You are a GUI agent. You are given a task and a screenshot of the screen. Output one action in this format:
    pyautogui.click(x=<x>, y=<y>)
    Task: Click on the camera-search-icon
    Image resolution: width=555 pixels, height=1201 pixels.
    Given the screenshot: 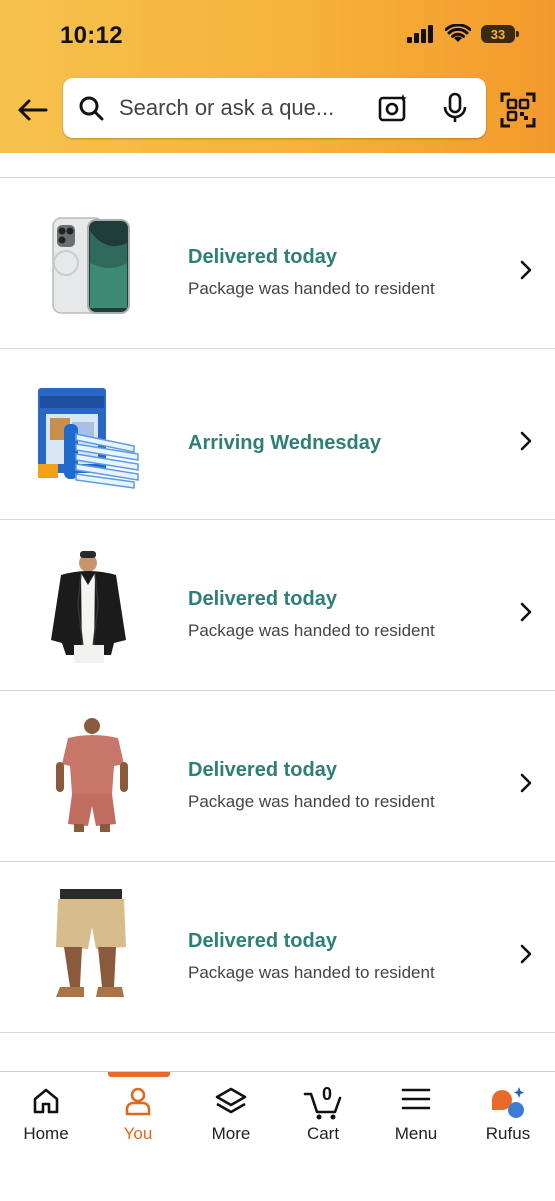 What is the action you would take?
    pyautogui.click(x=393, y=110)
    